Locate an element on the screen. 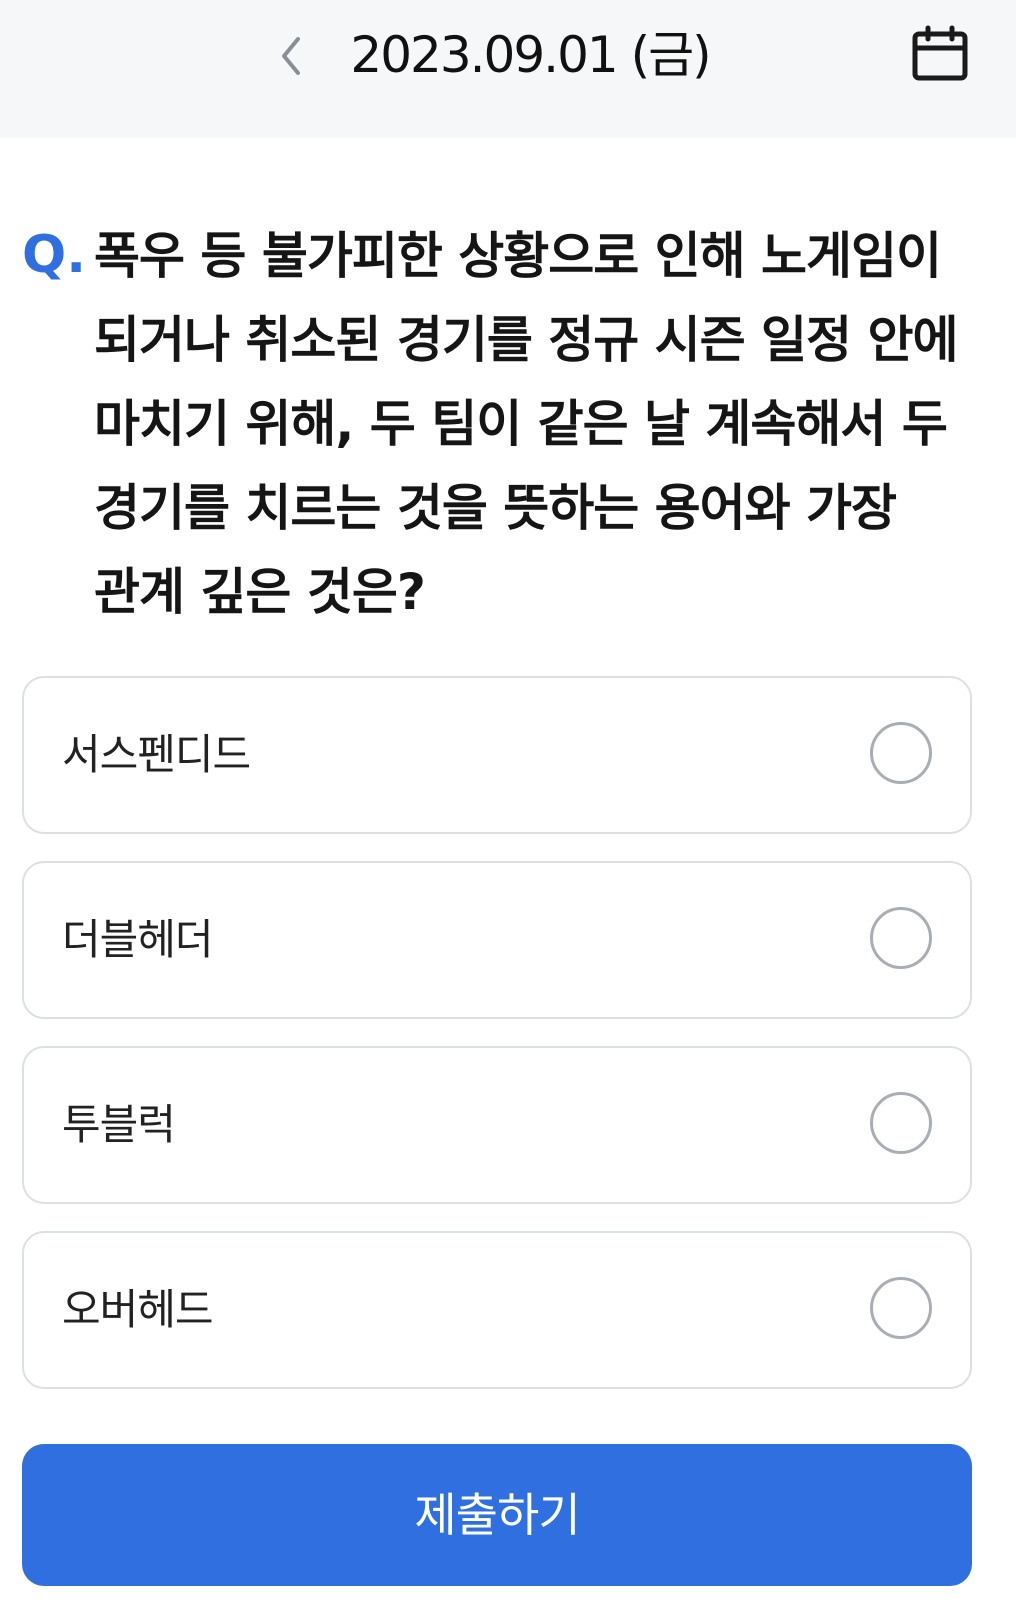  chevron-left-icon is located at coordinates (291, 56).